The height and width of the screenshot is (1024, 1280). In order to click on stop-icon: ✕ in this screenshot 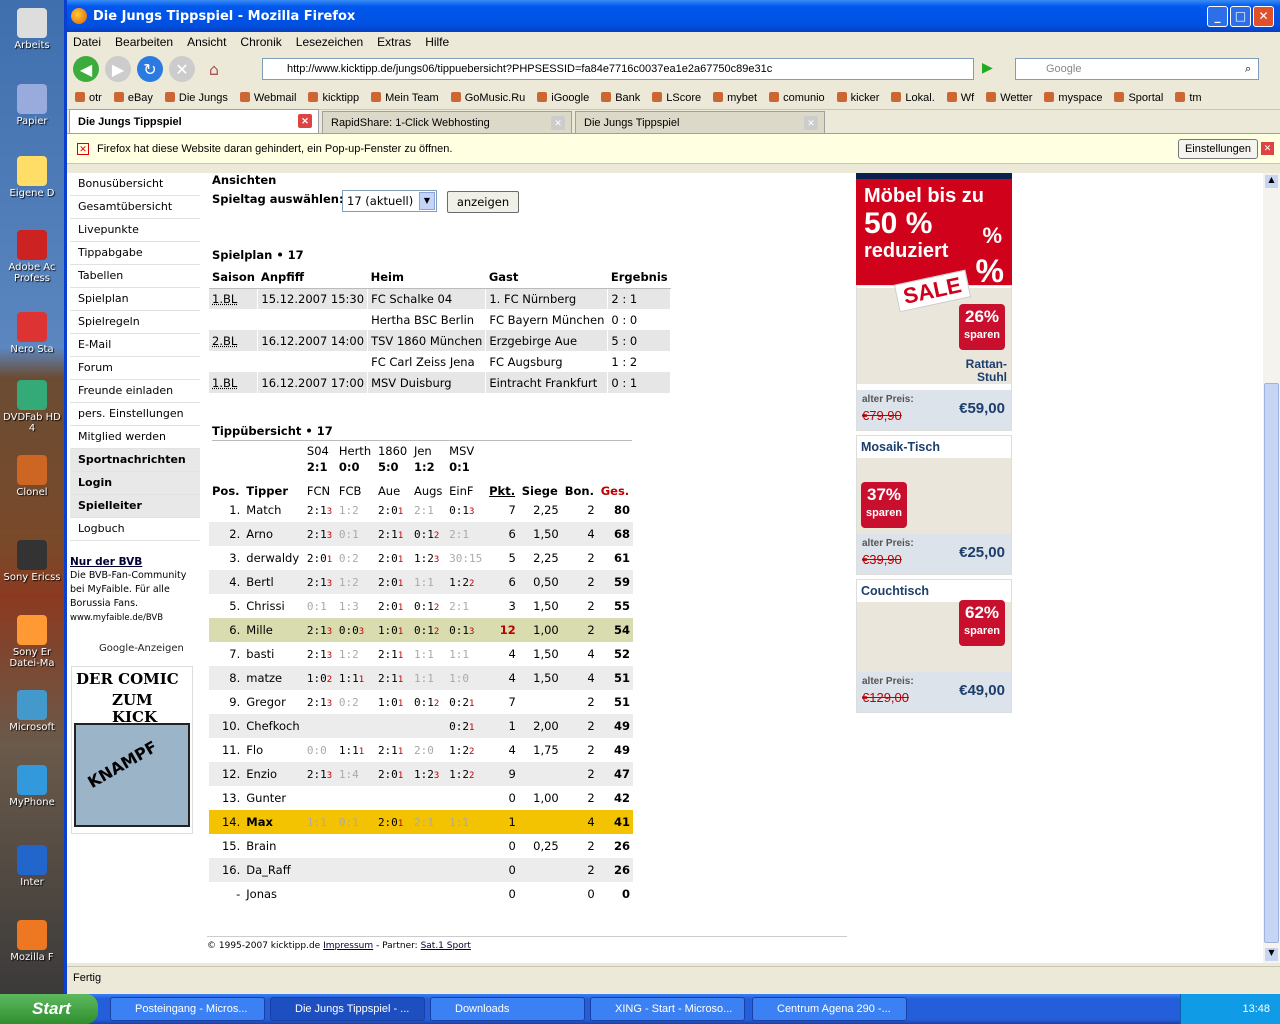, I will do `click(182, 69)`.